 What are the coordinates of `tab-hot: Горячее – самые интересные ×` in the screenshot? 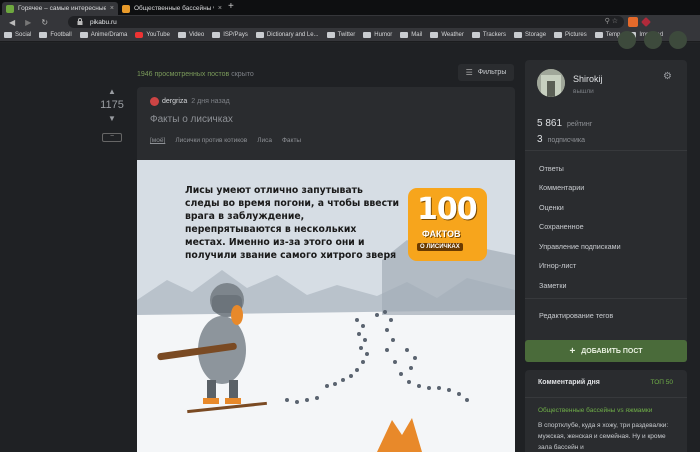 It's located at (60, 8).